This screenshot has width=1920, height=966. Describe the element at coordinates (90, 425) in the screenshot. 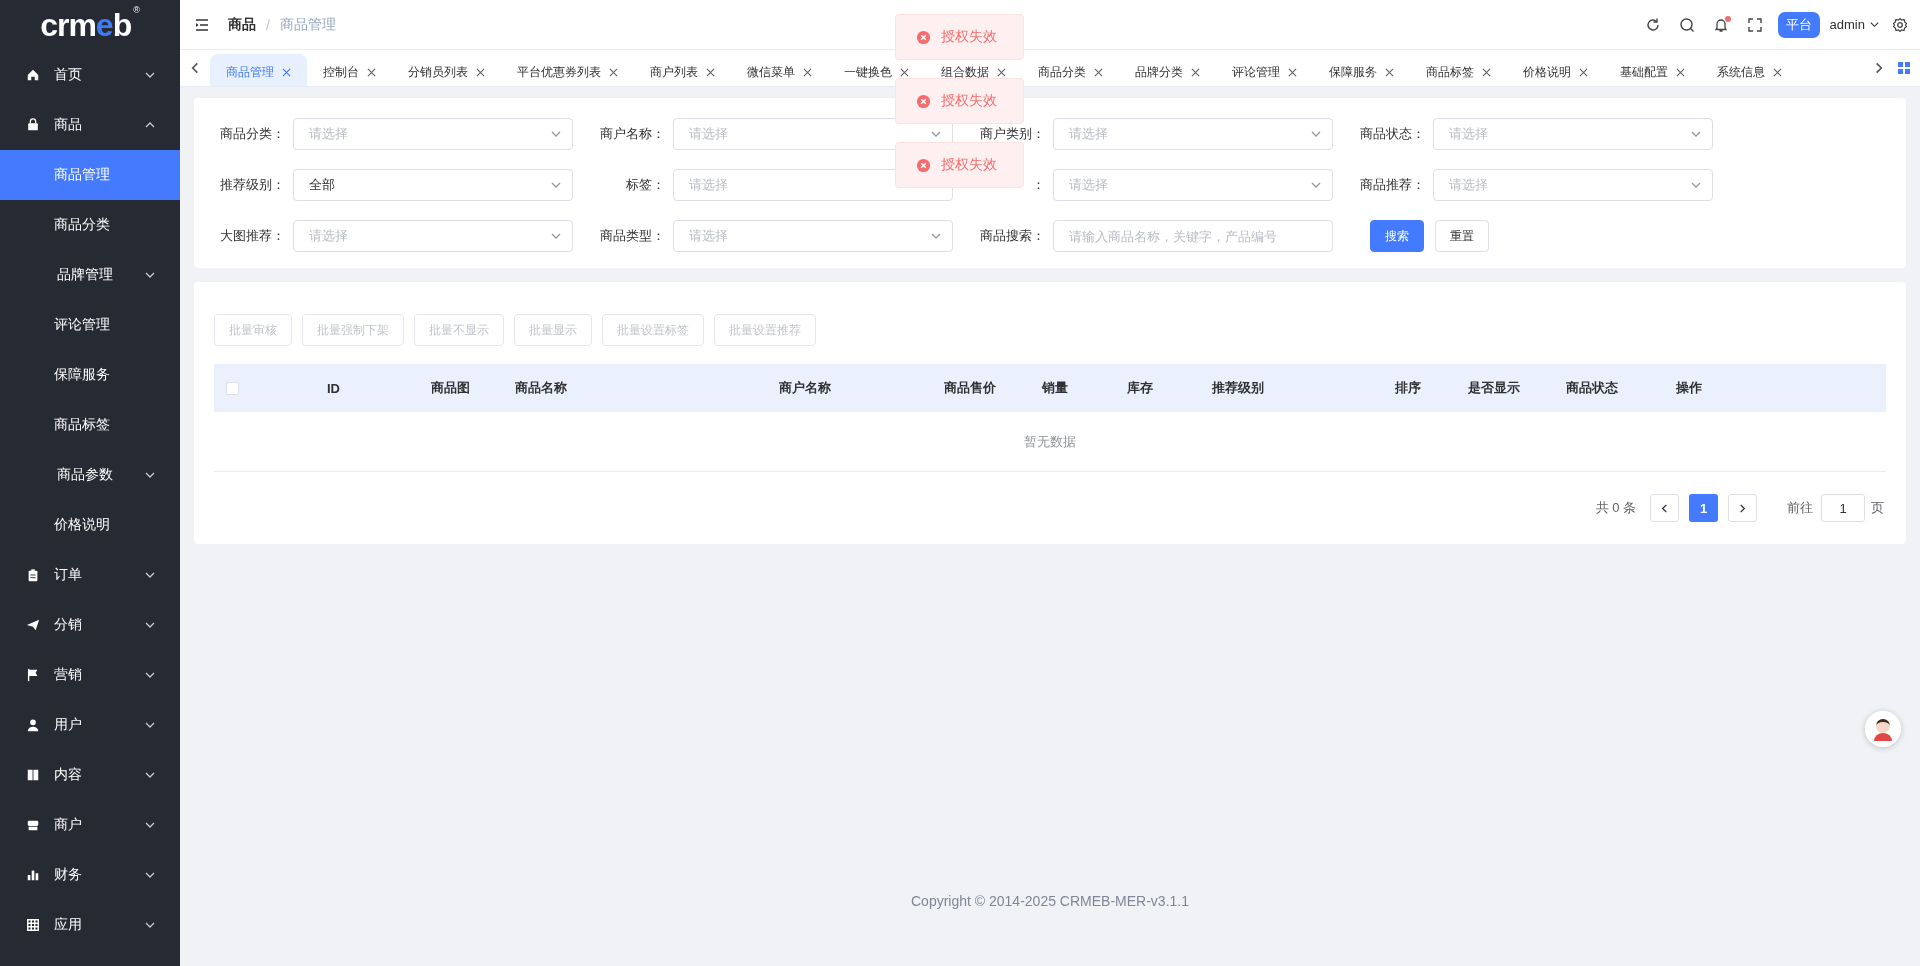

I see `nav-subitem: 商品标签` at that location.